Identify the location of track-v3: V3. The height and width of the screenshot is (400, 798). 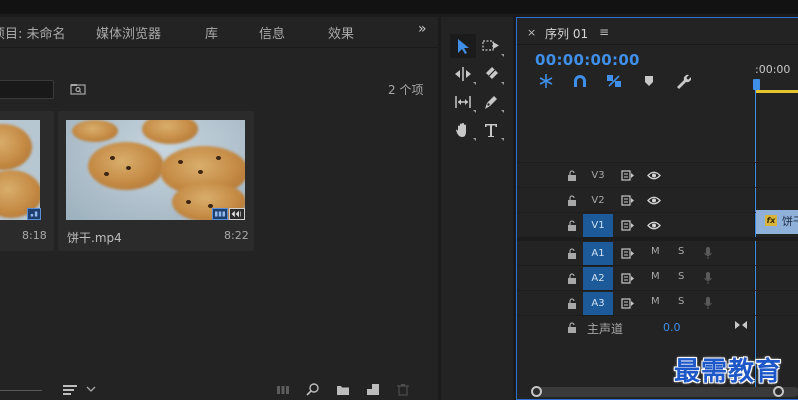
(657, 175).